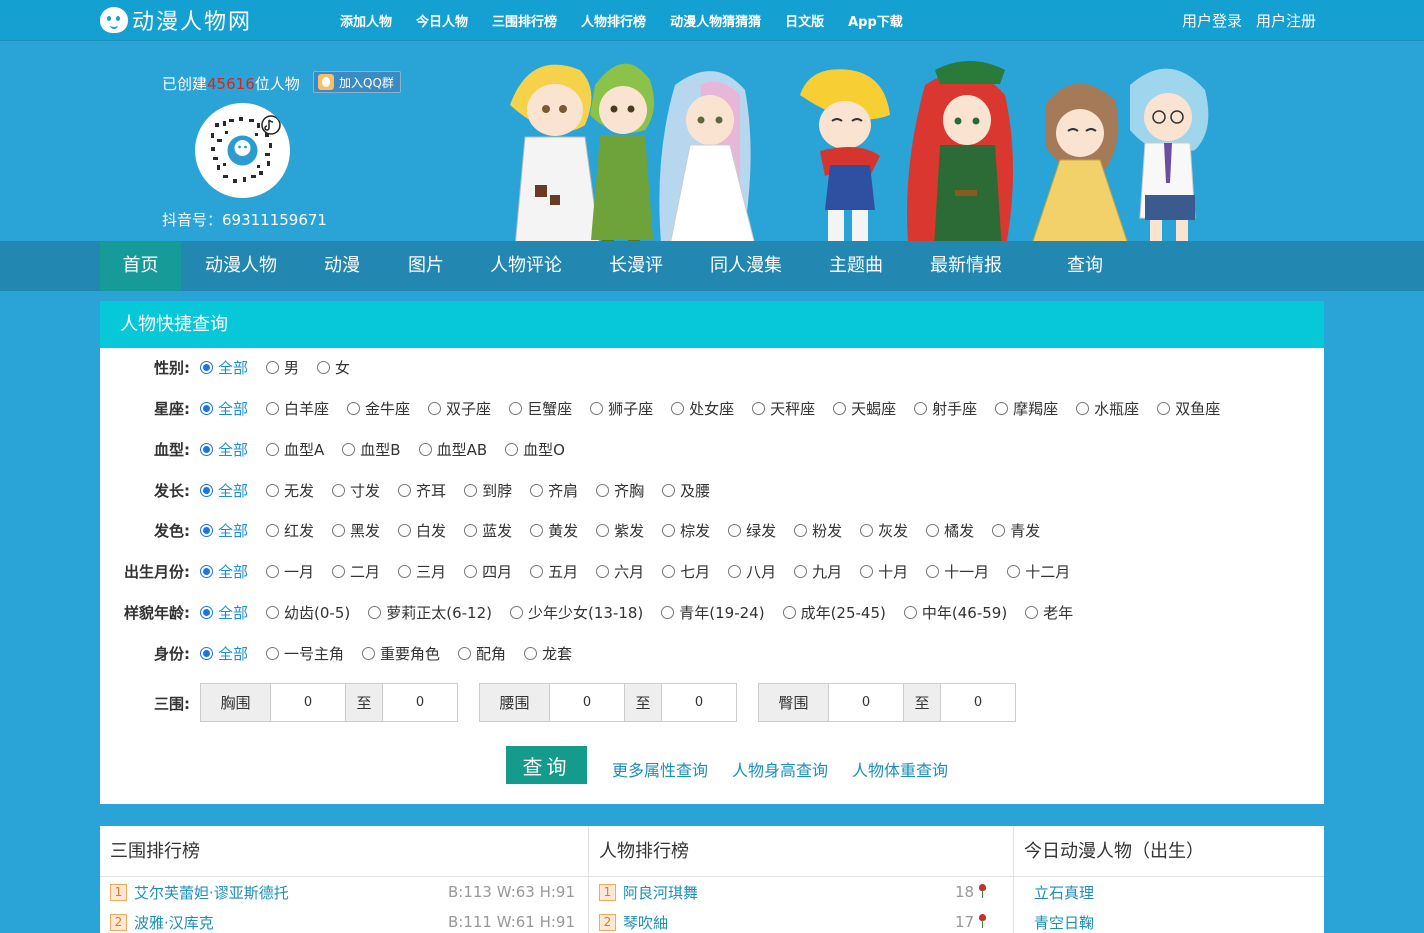 This screenshot has width=1424, height=933. I want to click on role-option: 全部, so click(224, 653).